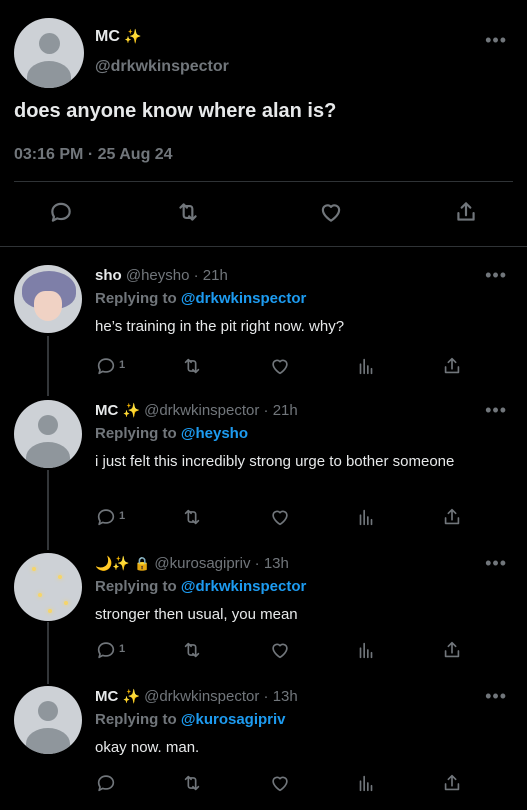 The height and width of the screenshot is (810, 527). Describe the element at coordinates (112, 563) in the screenshot. I see `moon-sparkle-emoji: 🌙✨` at that location.